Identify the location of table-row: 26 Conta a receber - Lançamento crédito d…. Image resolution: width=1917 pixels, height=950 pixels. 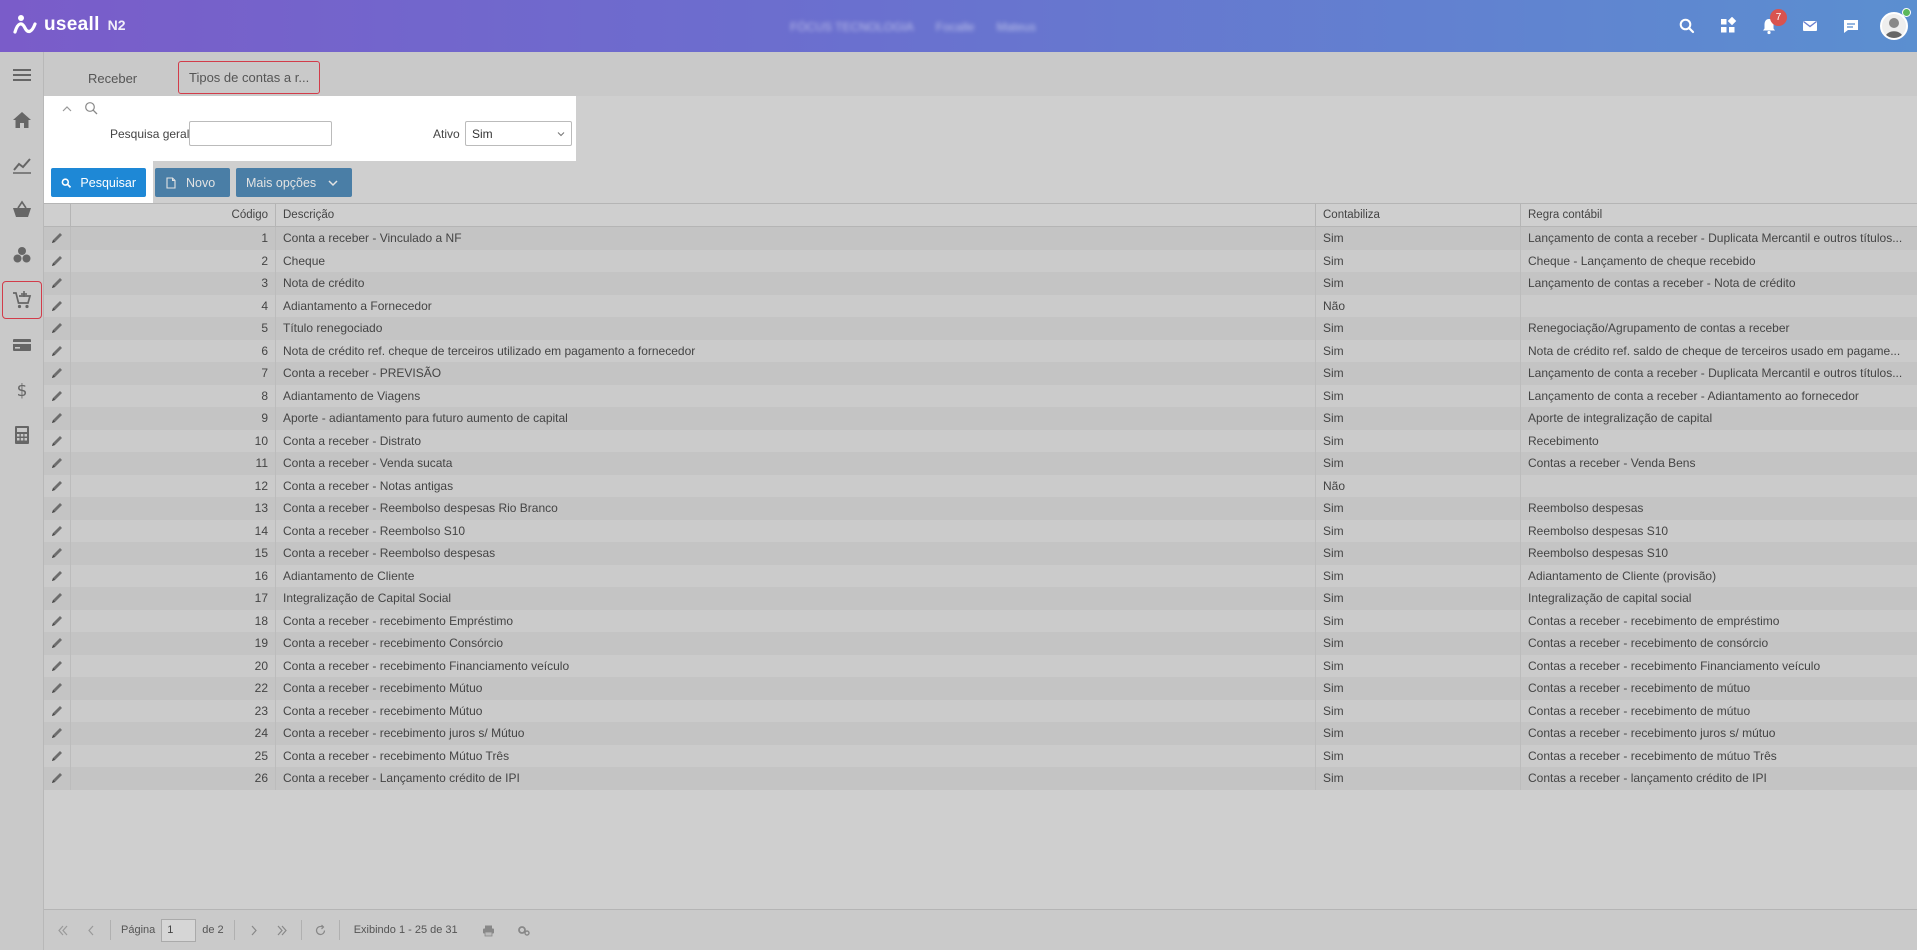
(980, 778).